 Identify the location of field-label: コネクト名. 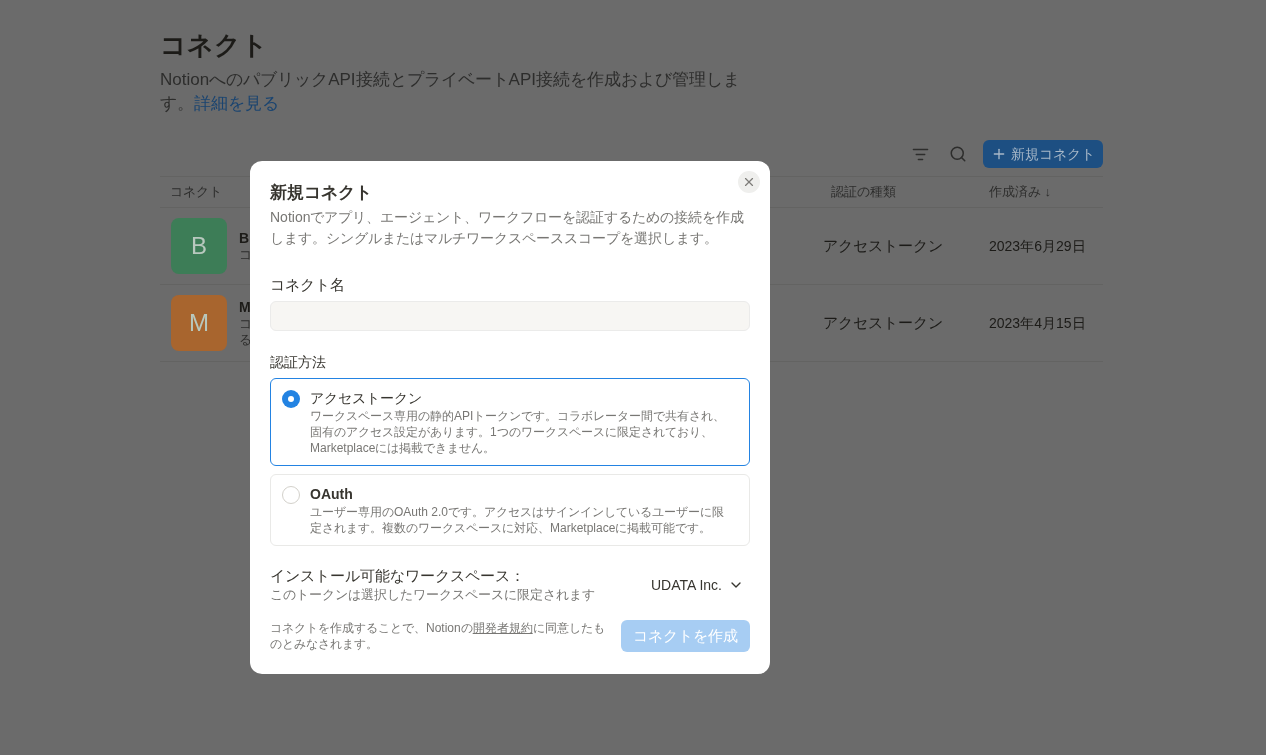
(308, 285).